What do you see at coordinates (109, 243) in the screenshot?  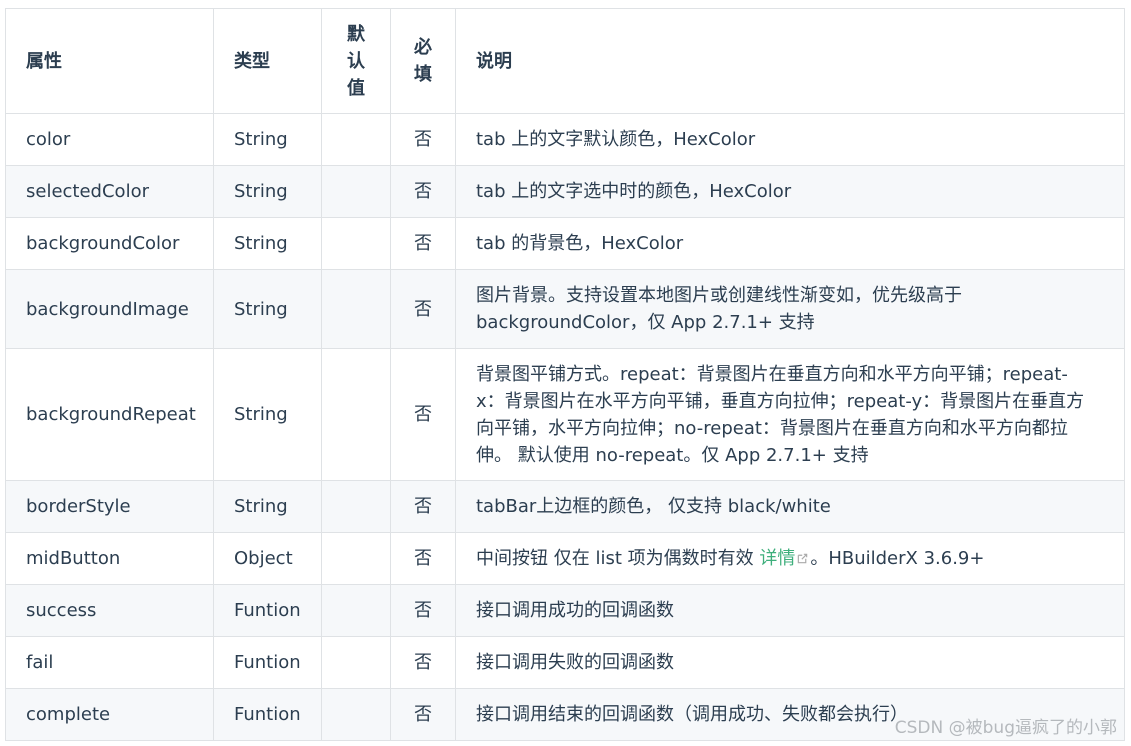 I see `cell-property: backgroundColor` at bounding box center [109, 243].